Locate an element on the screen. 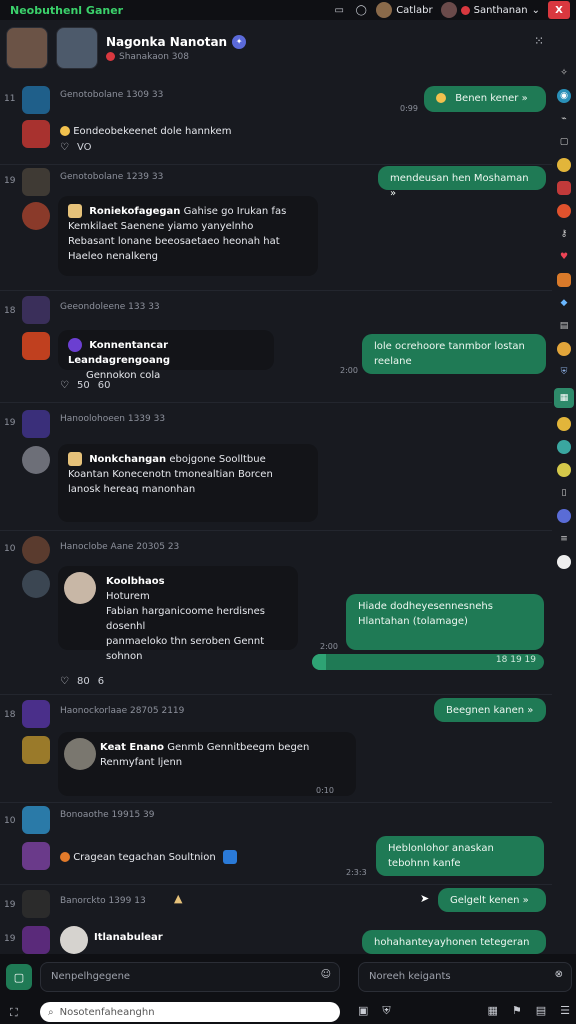 Image resolution: width=576 pixels, height=1024 pixels. user-name: Catlabr is located at coordinates (414, 10).